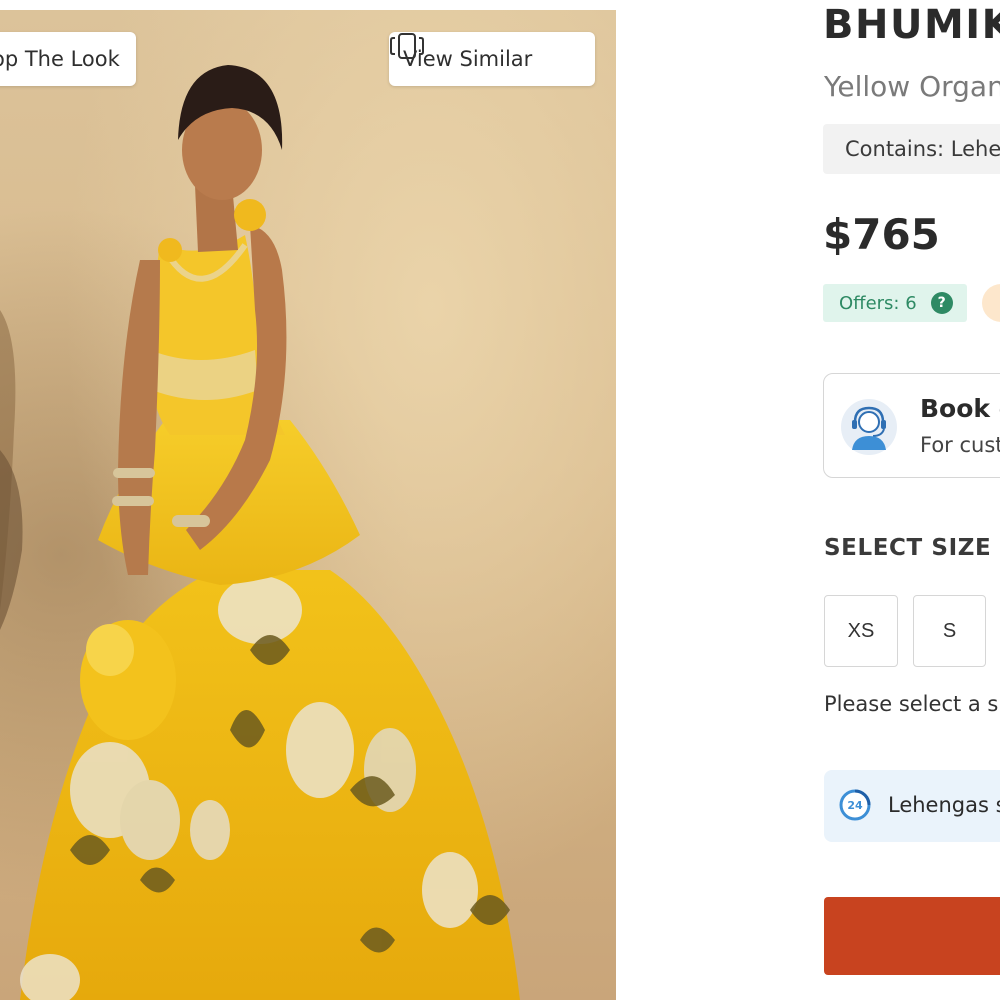 Image resolution: width=1000 pixels, height=1000 pixels. Describe the element at coordinates (911, 425) in the screenshot. I see `book-consultation-card: Book c For cust` at that location.